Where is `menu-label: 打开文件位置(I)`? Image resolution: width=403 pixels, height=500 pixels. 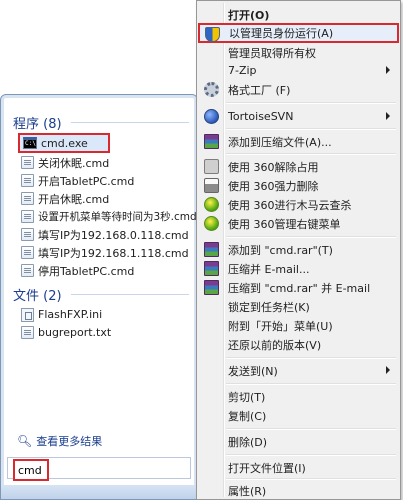 menu-label: 打开文件位置(I) is located at coordinates (267, 468).